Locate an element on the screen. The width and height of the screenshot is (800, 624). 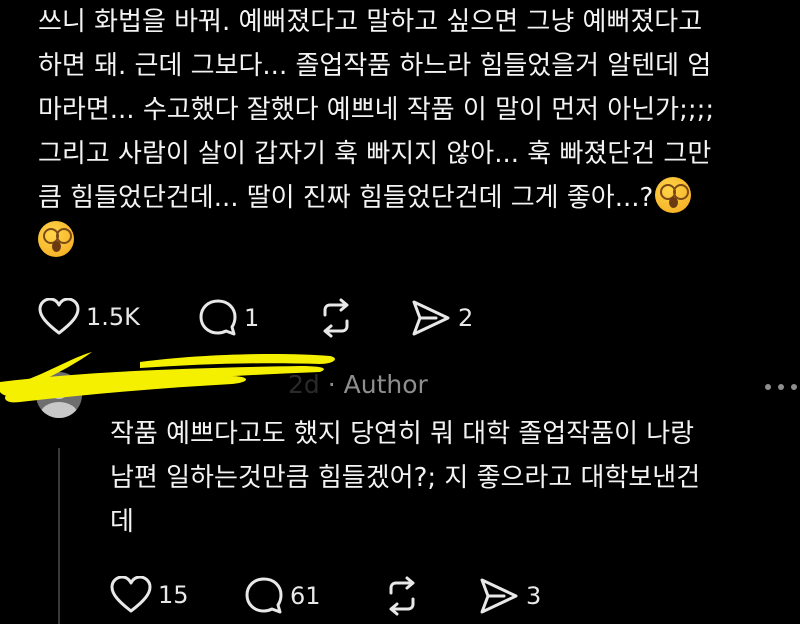
post-text-line: 하면 돼. 근데 그보다... 졸업작품 하느라 힘들었을거 알텐데 엄 is located at coordinates (375, 66).